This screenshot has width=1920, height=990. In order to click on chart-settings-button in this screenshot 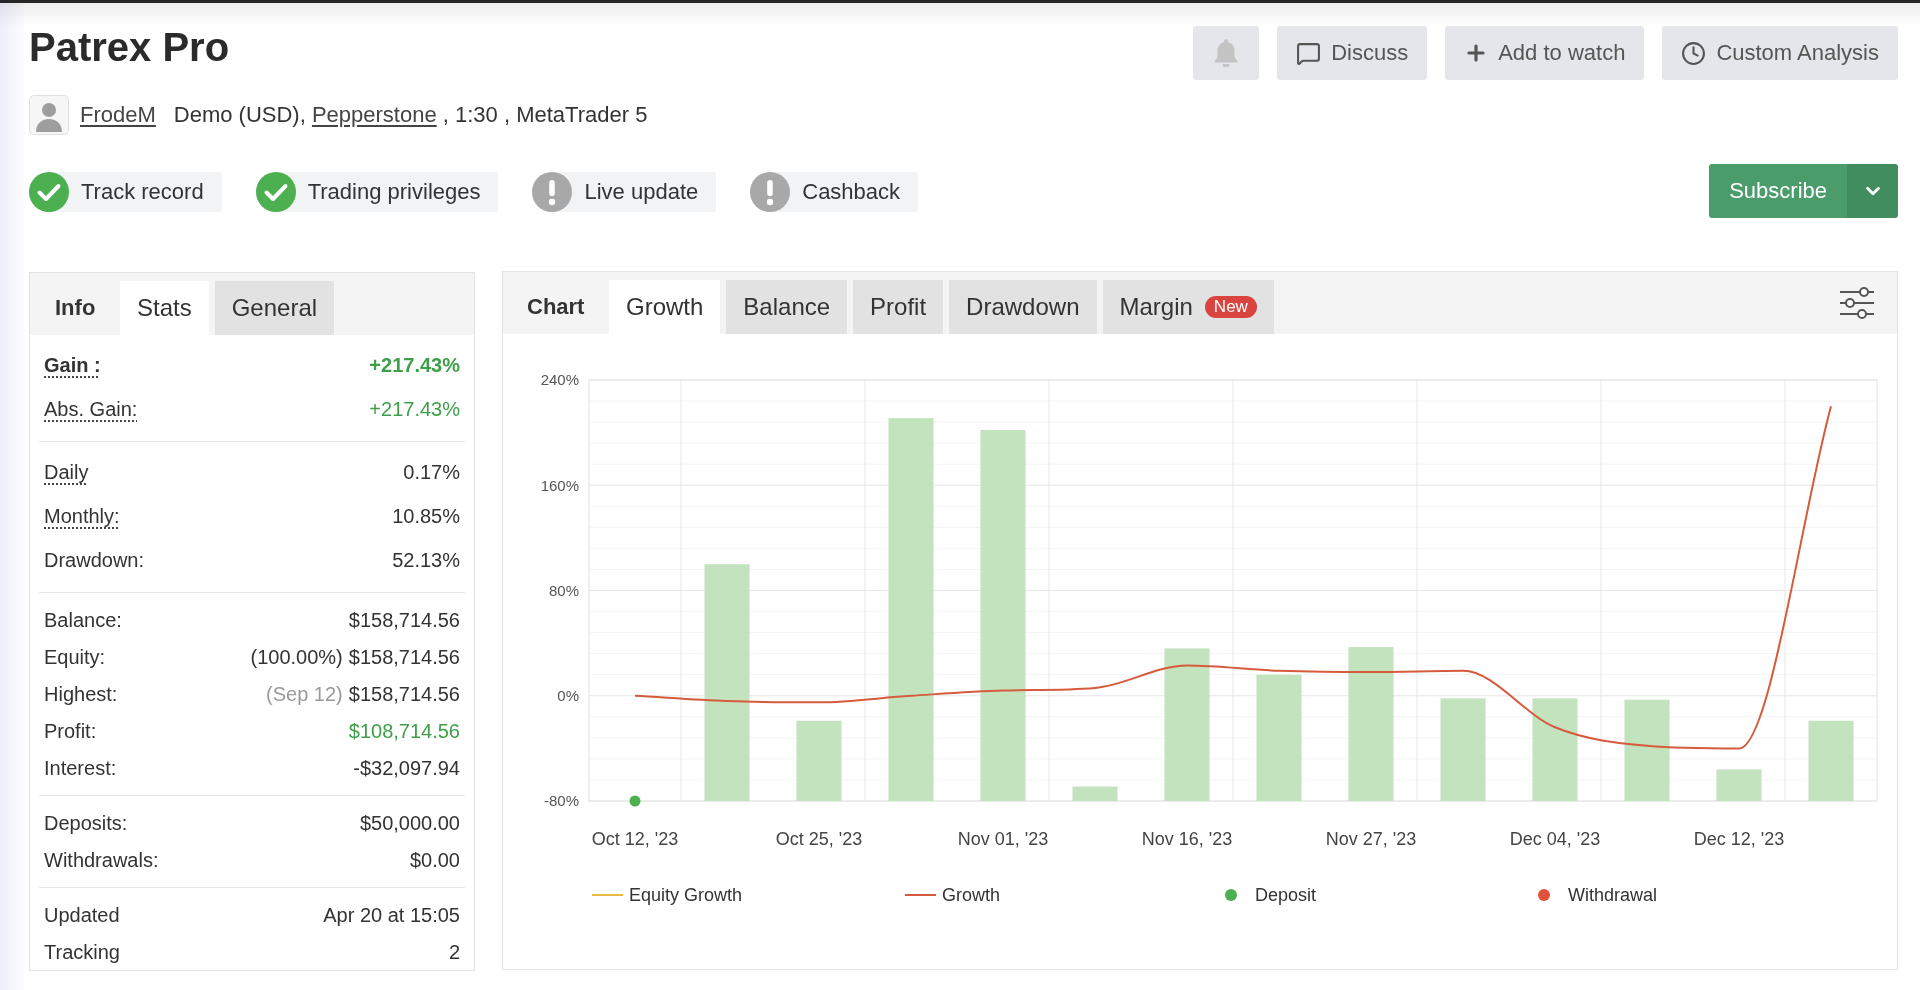, I will do `click(1857, 303)`.